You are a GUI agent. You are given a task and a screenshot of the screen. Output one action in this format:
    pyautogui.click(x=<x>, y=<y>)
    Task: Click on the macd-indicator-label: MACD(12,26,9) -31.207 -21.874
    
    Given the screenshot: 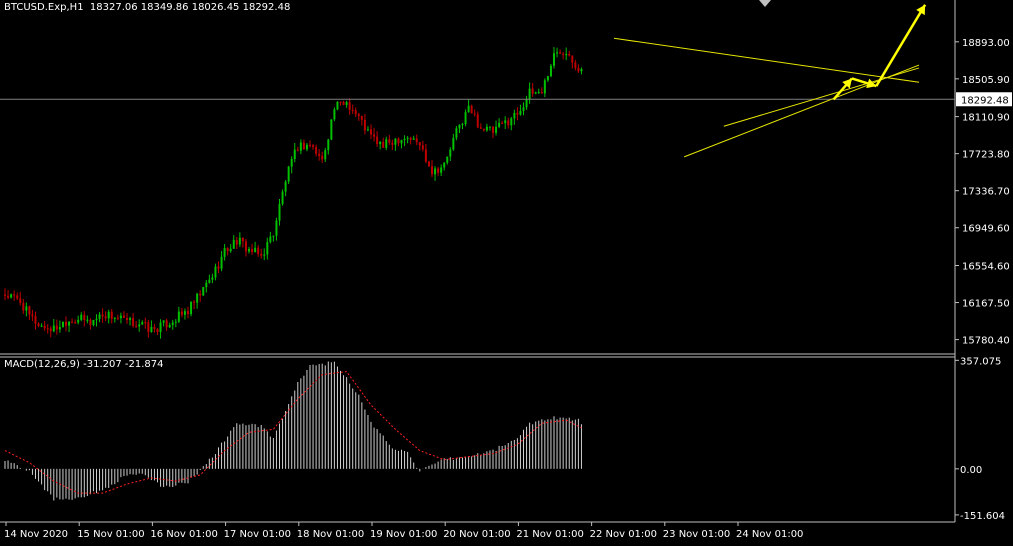 What is the action you would take?
    pyautogui.click(x=84, y=364)
    